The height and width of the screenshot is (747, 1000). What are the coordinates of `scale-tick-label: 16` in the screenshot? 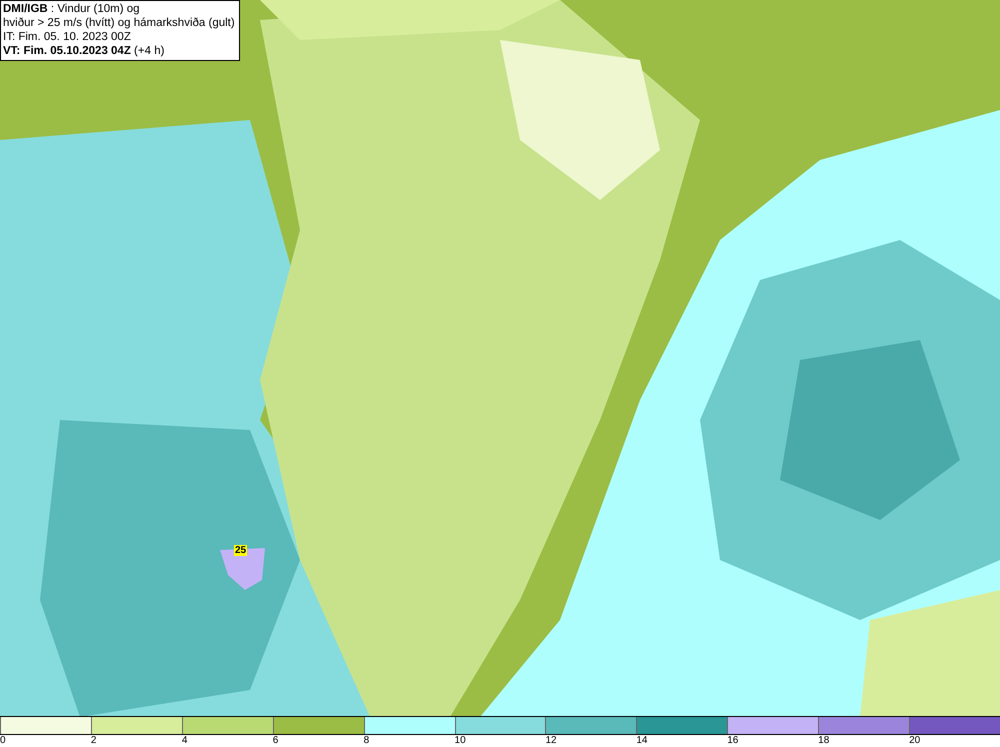 It's located at (732, 741).